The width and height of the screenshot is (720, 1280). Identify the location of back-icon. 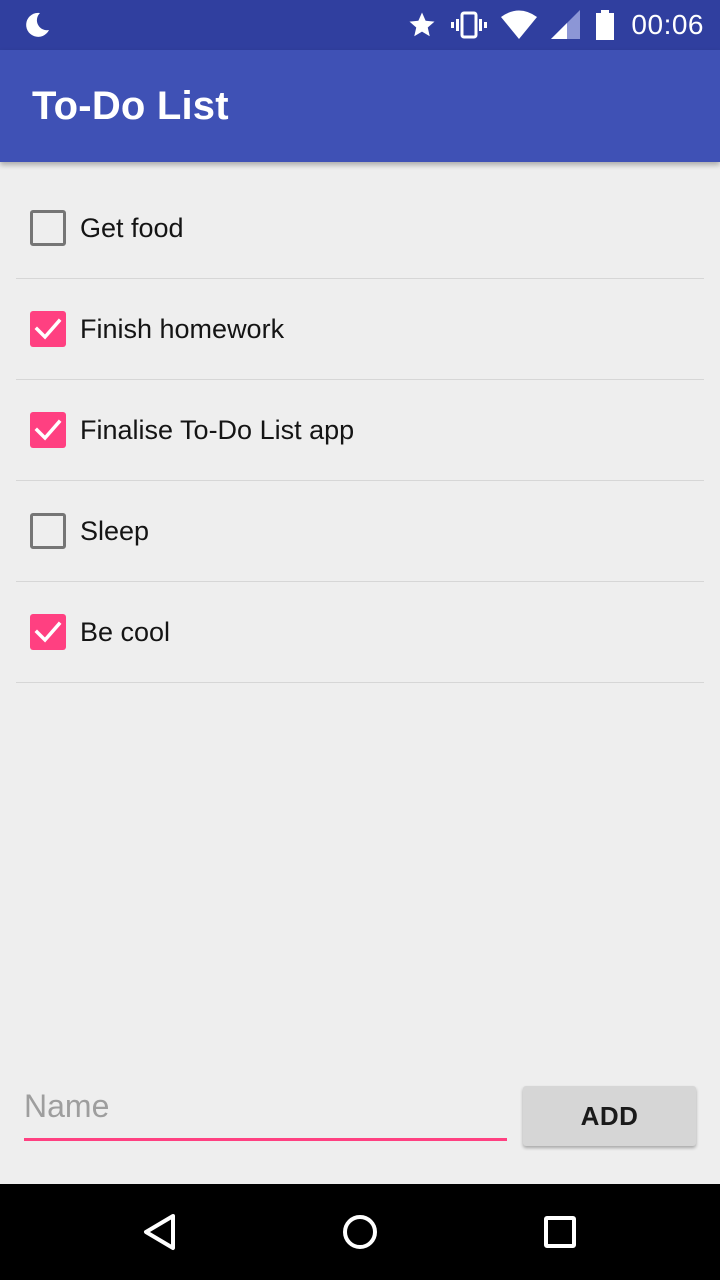
(160, 1232).